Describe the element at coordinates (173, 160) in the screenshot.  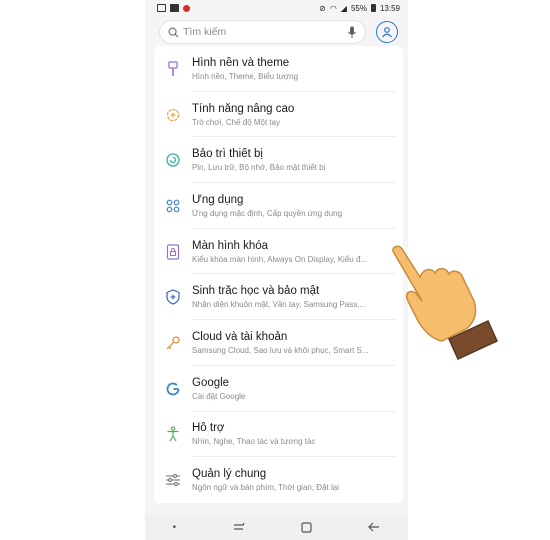
I see `refresh-circle-icon` at that location.